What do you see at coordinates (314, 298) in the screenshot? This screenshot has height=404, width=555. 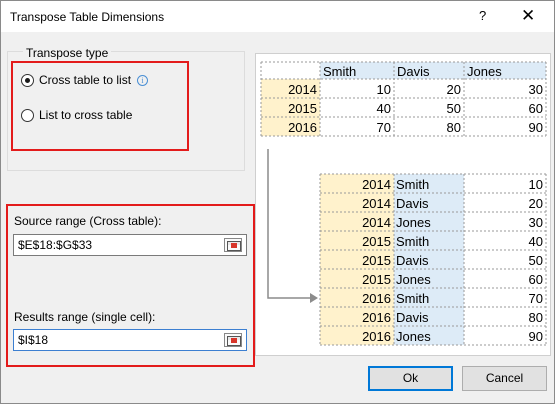 I see `arrow-head-icon` at bounding box center [314, 298].